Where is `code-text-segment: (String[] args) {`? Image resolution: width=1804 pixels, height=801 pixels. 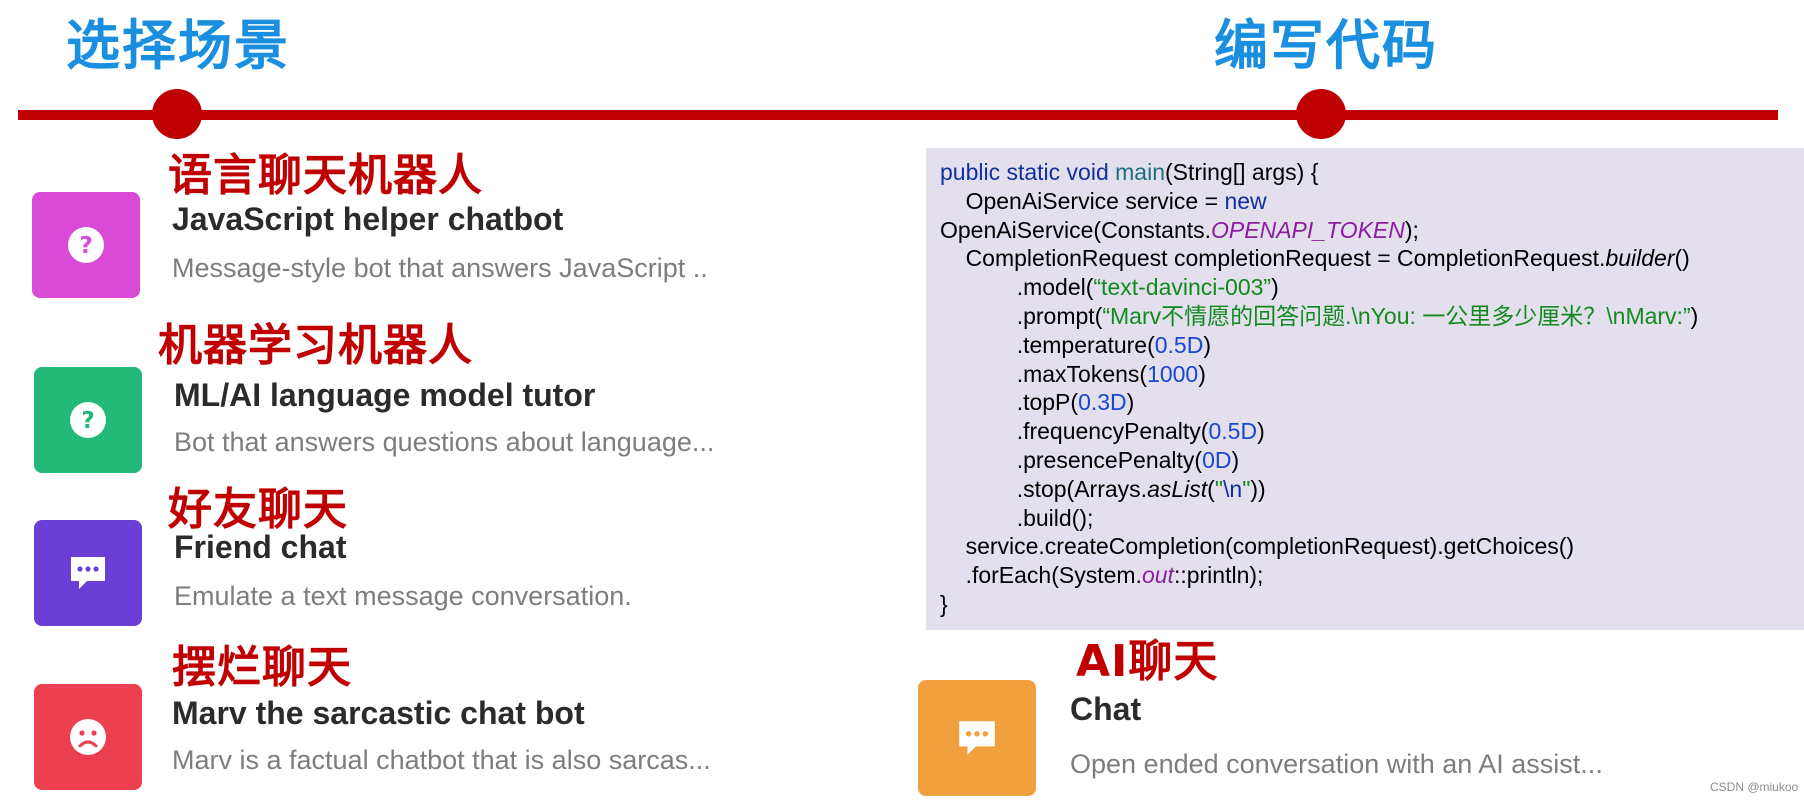 code-text-segment: (String[] args) { is located at coordinates (1242, 172).